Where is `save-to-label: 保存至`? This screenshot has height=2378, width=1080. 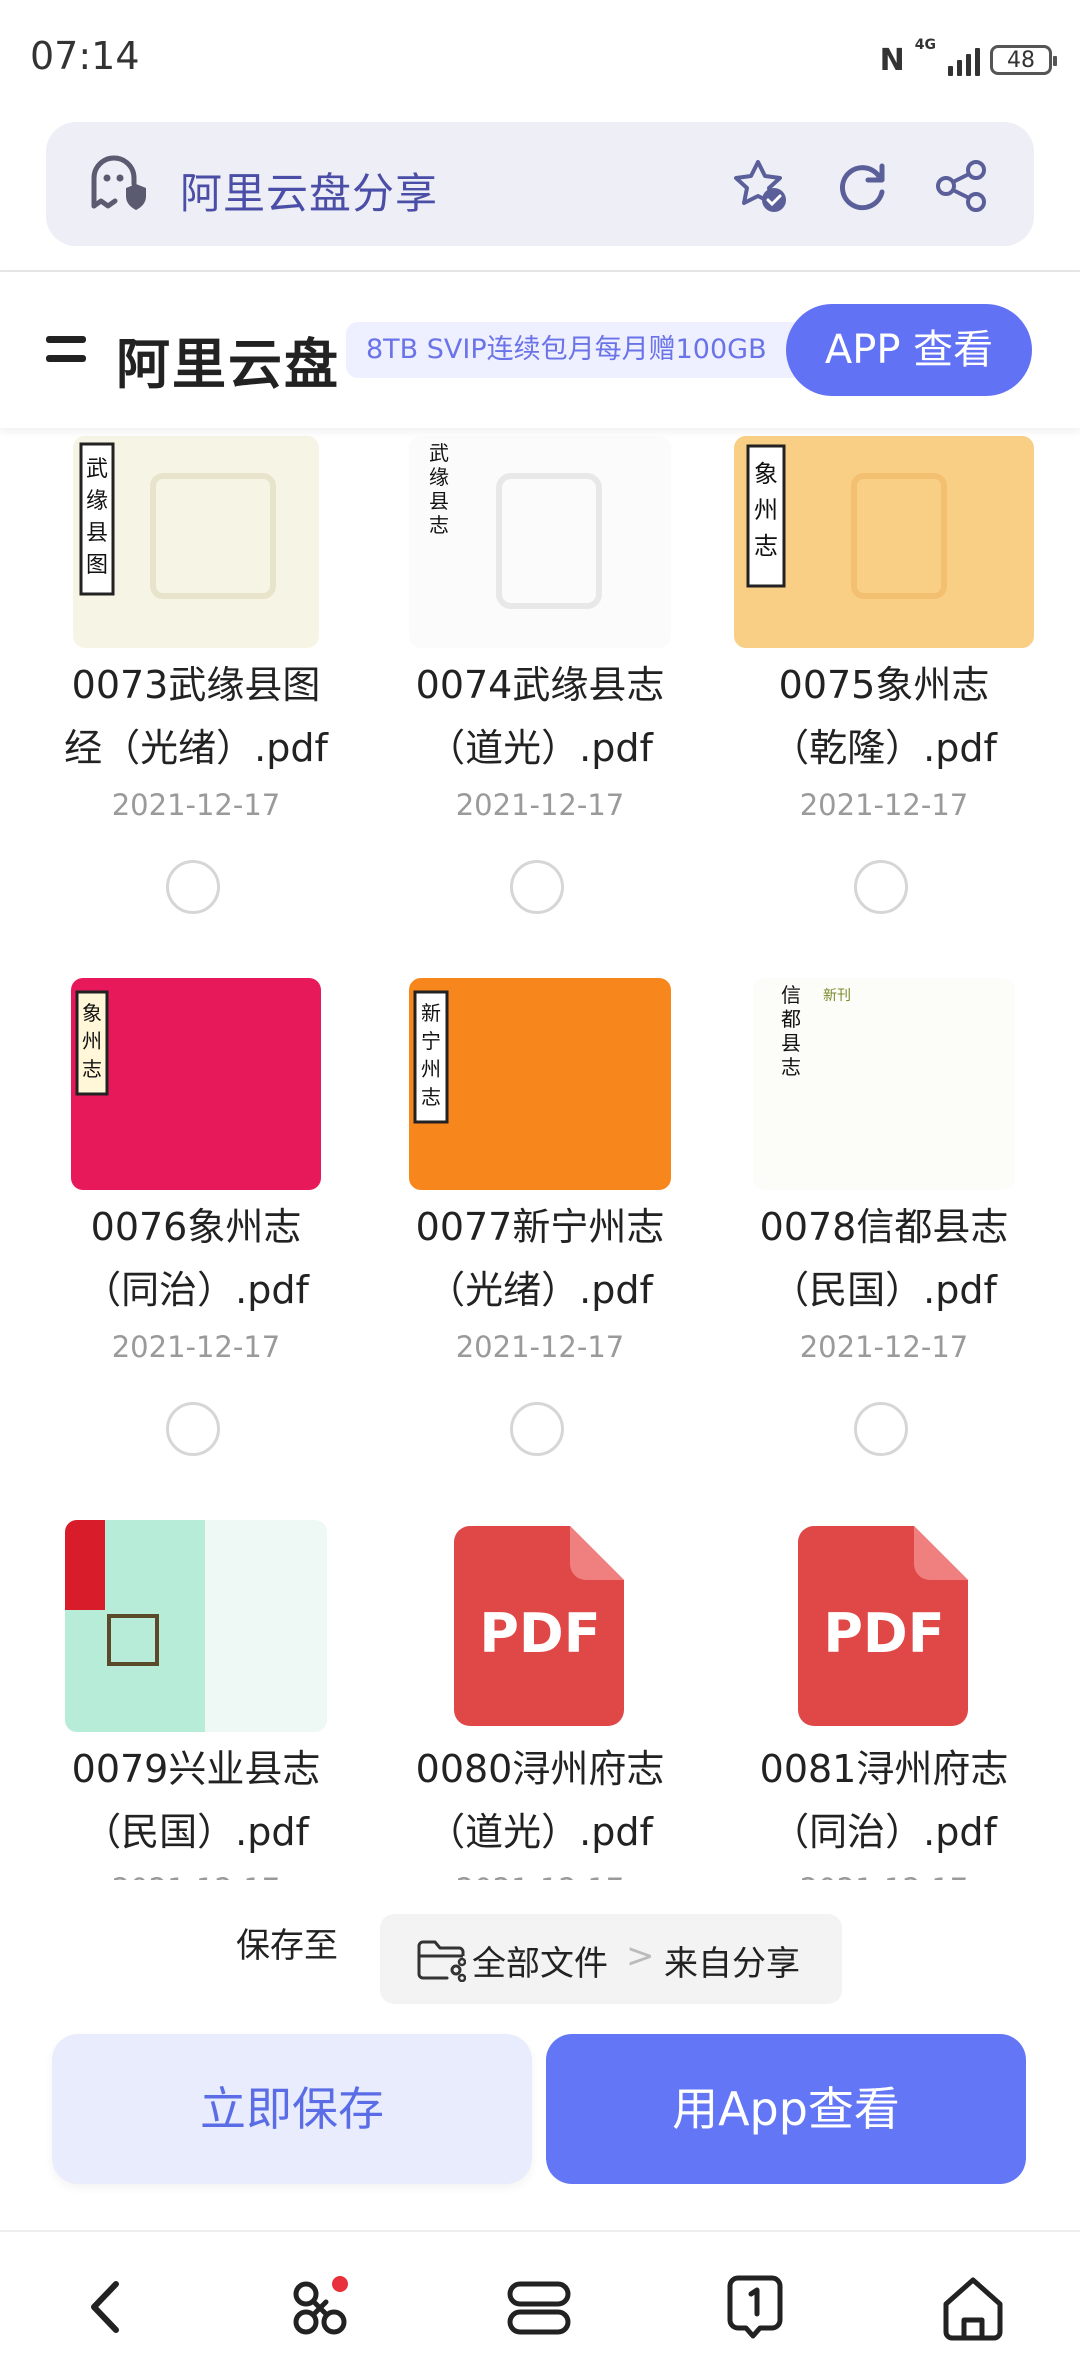 save-to-label: 保存至 is located at coordinates (287, 1946).